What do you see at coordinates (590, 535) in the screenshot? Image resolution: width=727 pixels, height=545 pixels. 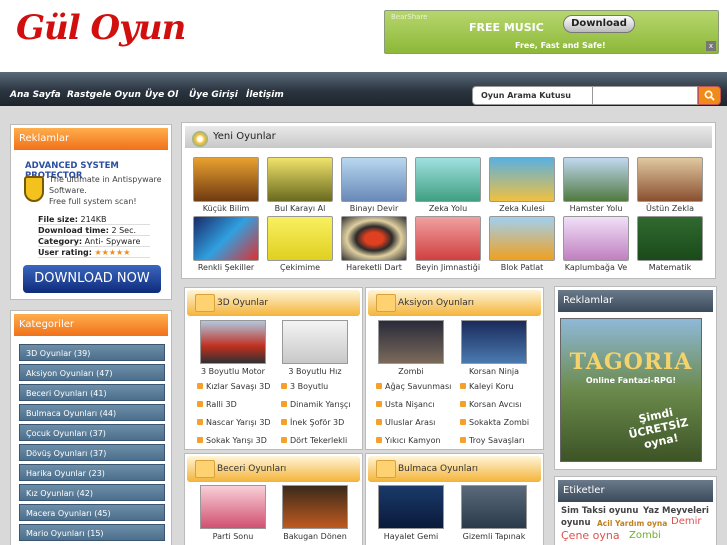 I see `tag-link: Çene oyna` at bounding box center [590, 535].